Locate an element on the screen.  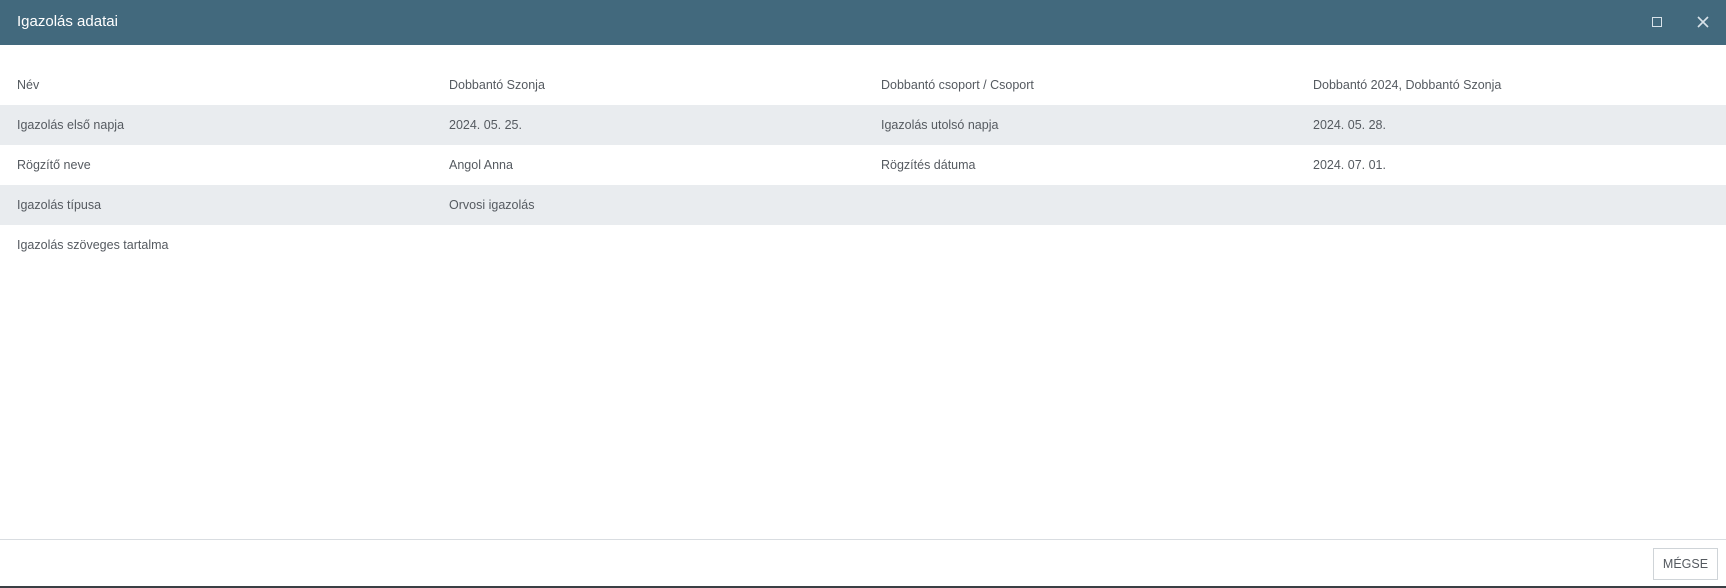
close-button is located at coordinates (1703, 22).